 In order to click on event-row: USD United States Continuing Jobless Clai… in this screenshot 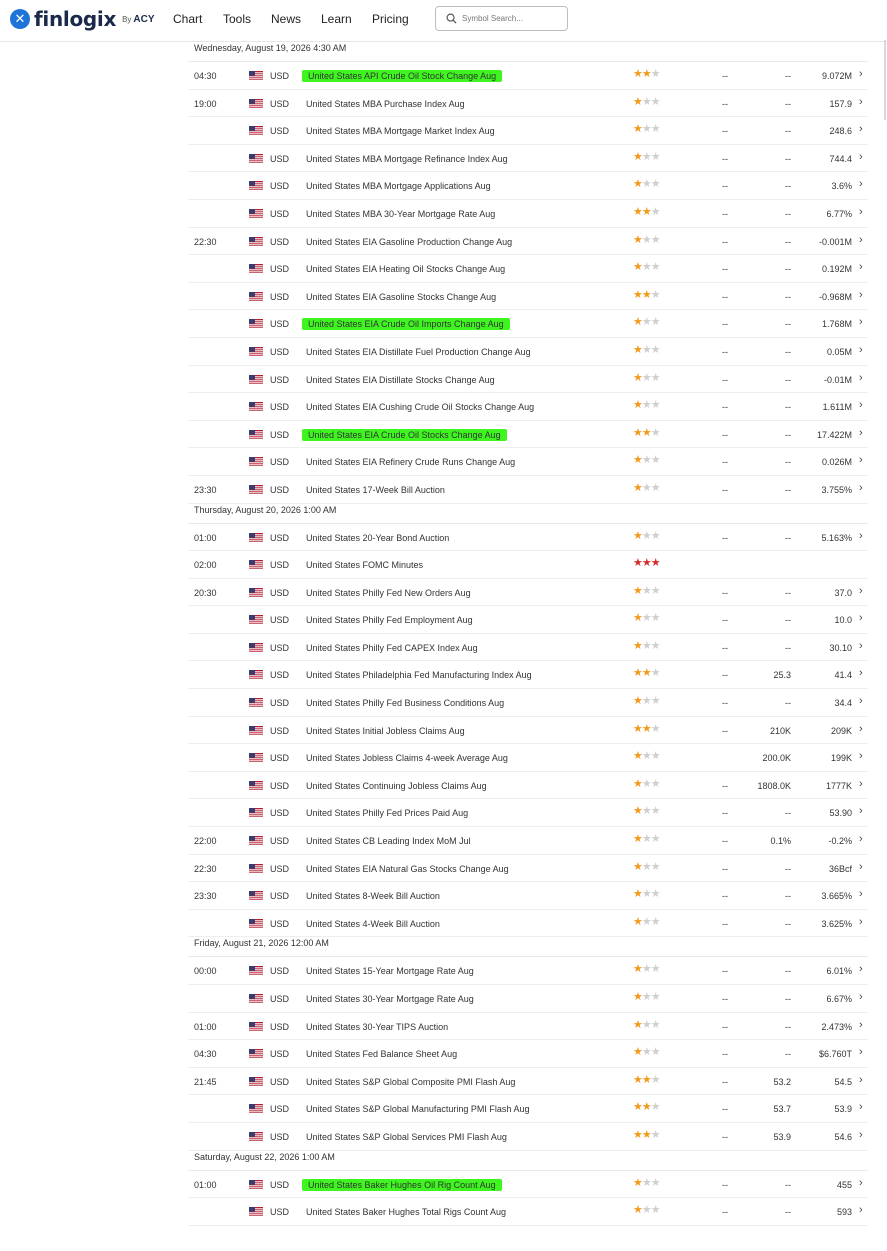, I will do `click(528, 786)`.